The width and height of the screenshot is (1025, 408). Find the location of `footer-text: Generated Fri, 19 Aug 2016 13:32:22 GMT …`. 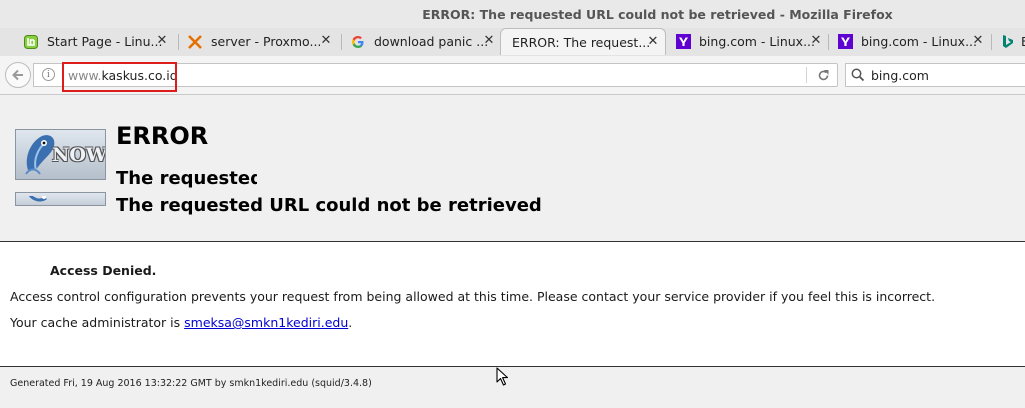

footer-text: Generated Fri, 19 Aug 2016 13:32:22 GMT … is located at coordinates (191, 383).